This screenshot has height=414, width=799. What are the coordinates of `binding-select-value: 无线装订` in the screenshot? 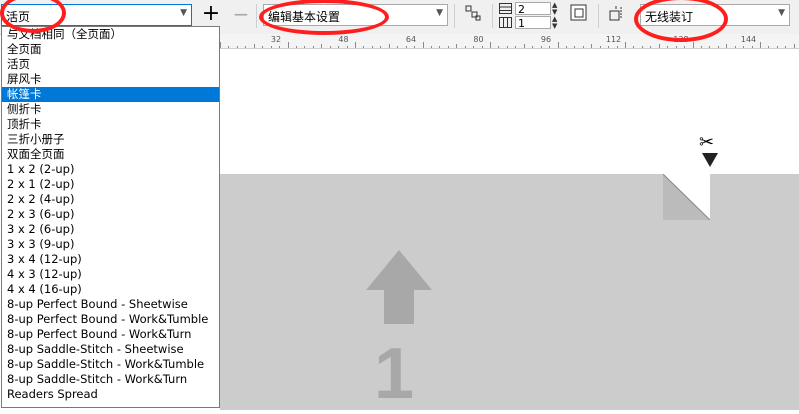 It's located at (669, 17).